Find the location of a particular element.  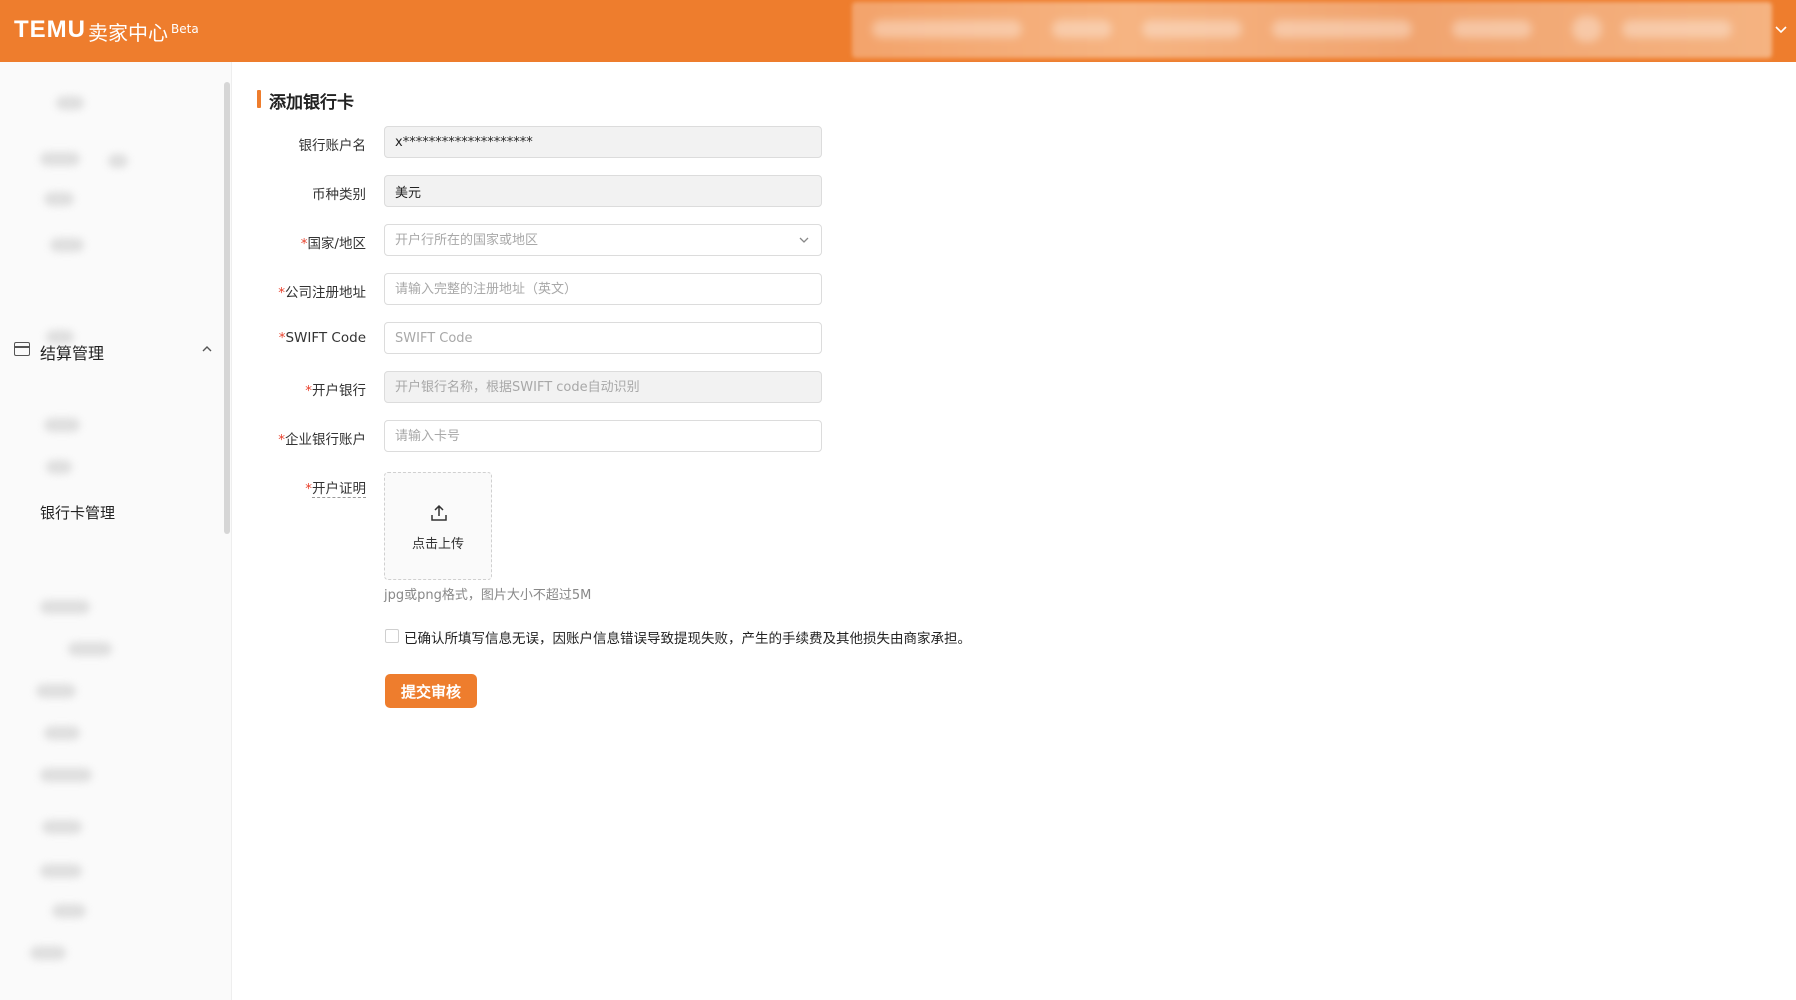

upload-button: 点击上传 is located at coordinates (438, 526).